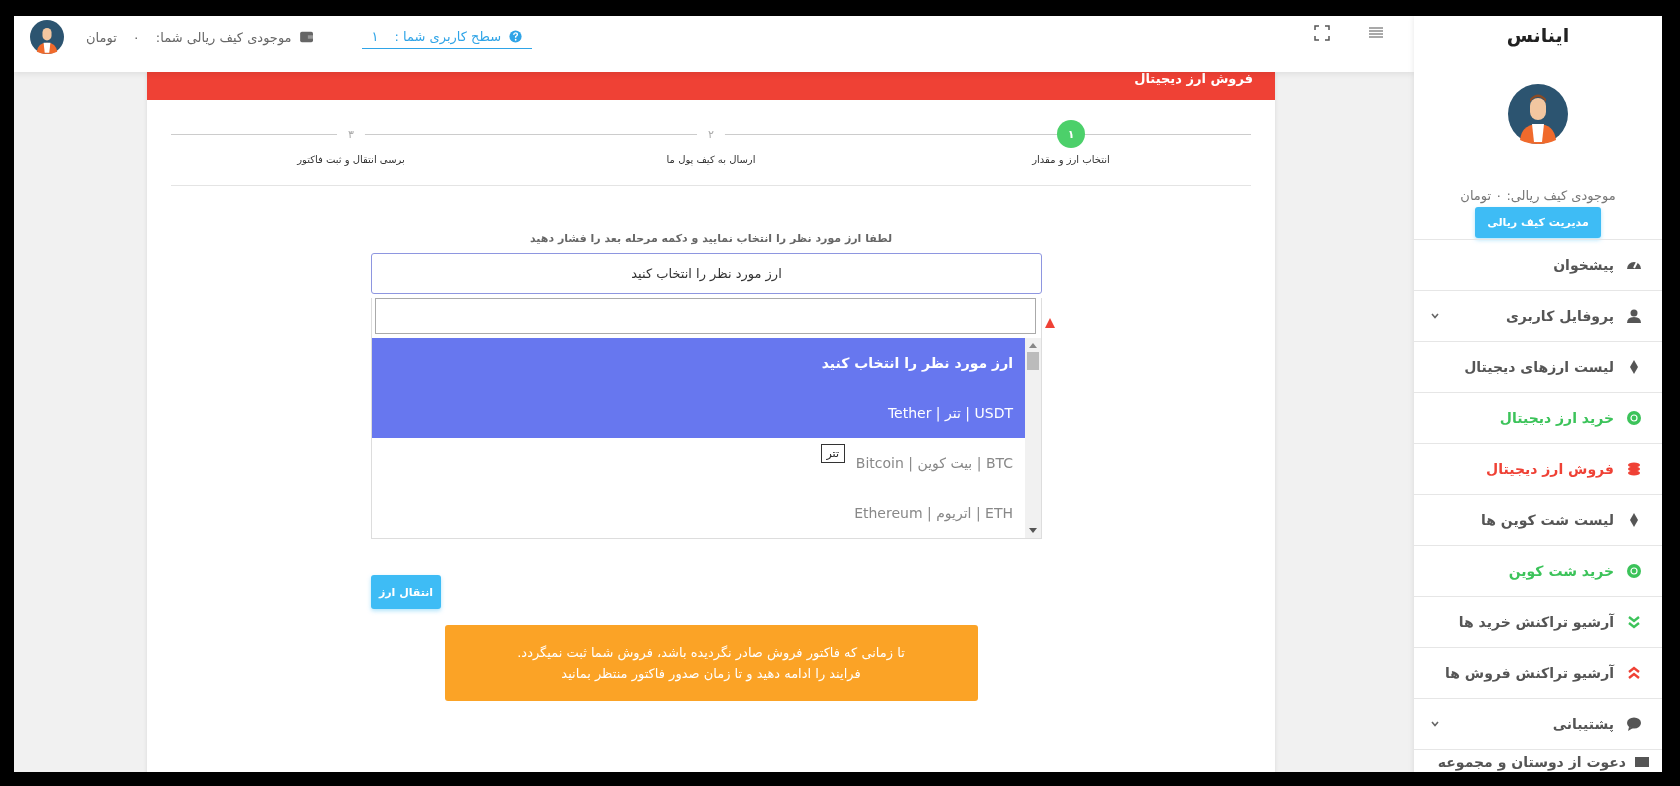  I want to click on step-label: ارسال به کیف پول ما, so click(711, 159).